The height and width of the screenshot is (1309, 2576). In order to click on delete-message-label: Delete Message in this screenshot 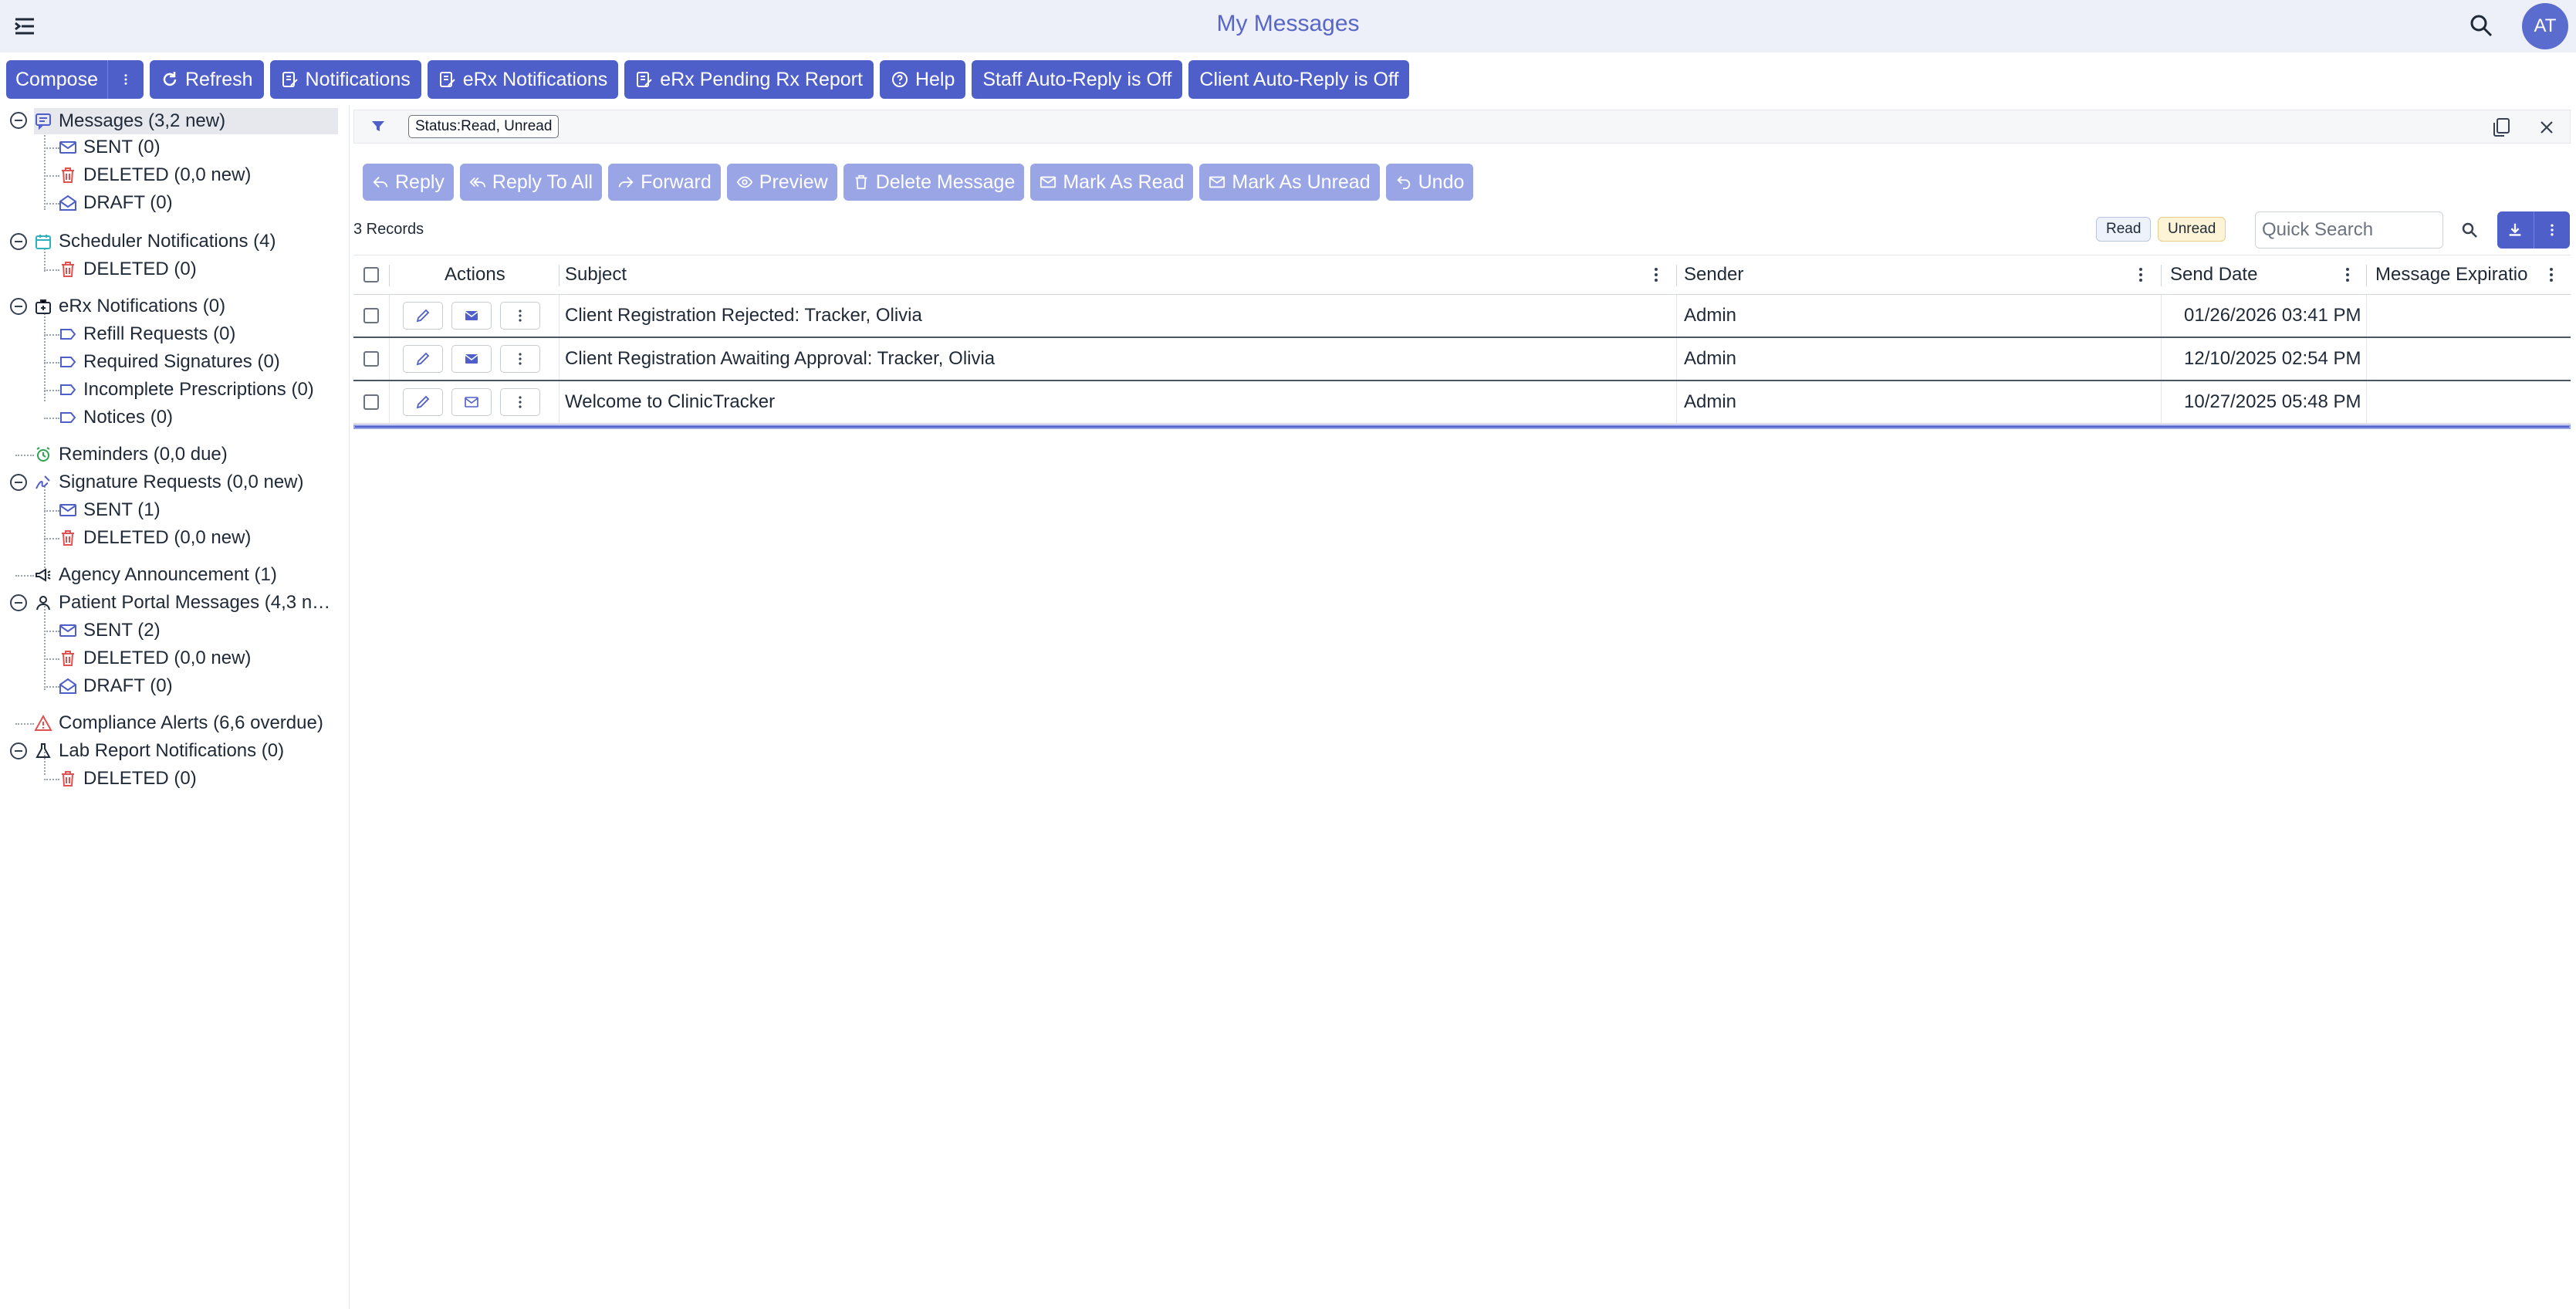, I will do `click(945, 182)`.